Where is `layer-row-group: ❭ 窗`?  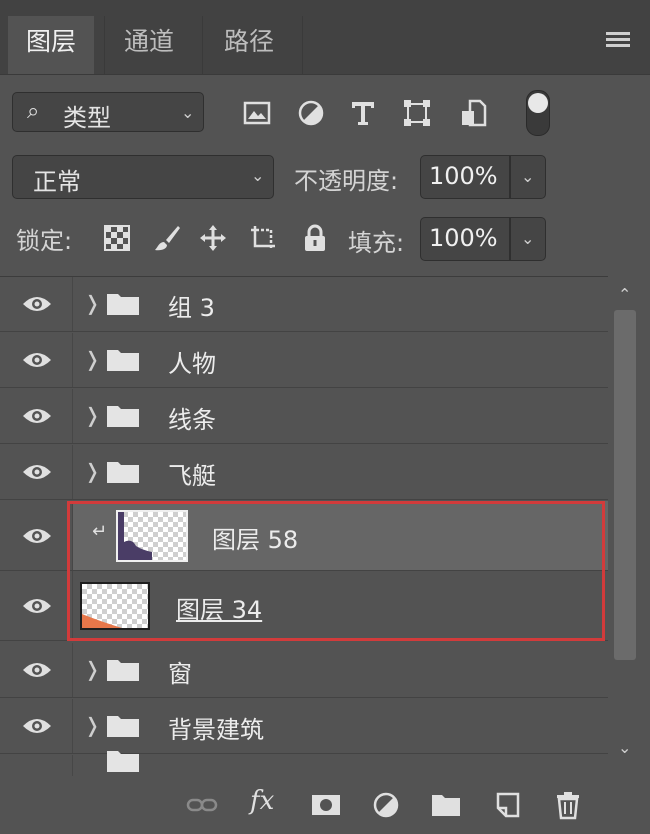 layer-row-group: ❭ 窗 is located at coordinates (304, 670).